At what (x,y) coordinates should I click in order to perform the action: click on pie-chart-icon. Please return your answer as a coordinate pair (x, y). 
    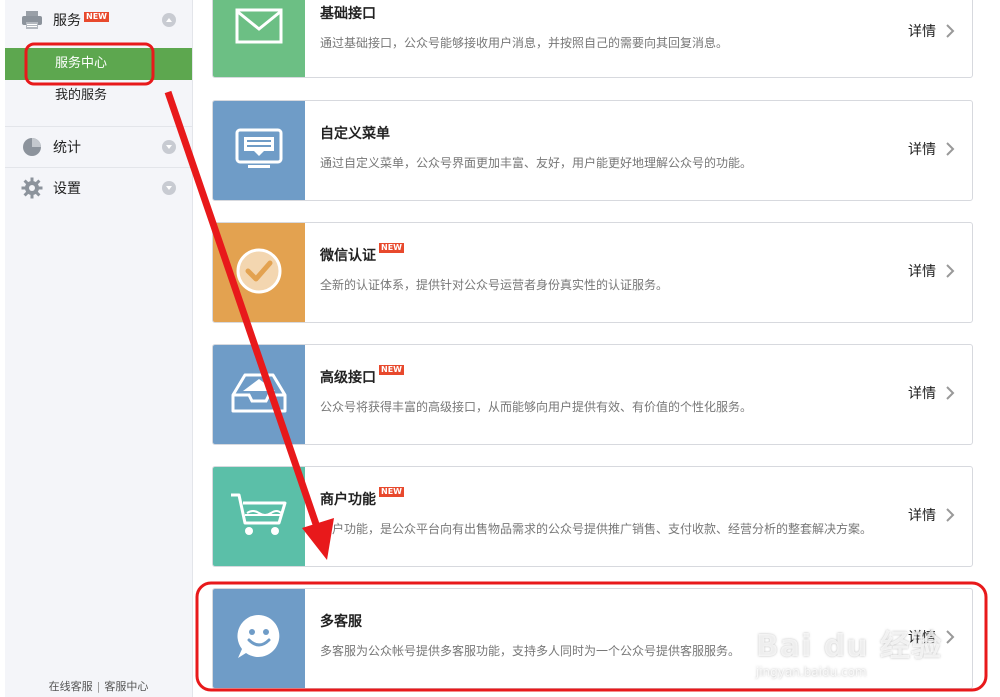
    Looking at the image, I should click on (32, 147).